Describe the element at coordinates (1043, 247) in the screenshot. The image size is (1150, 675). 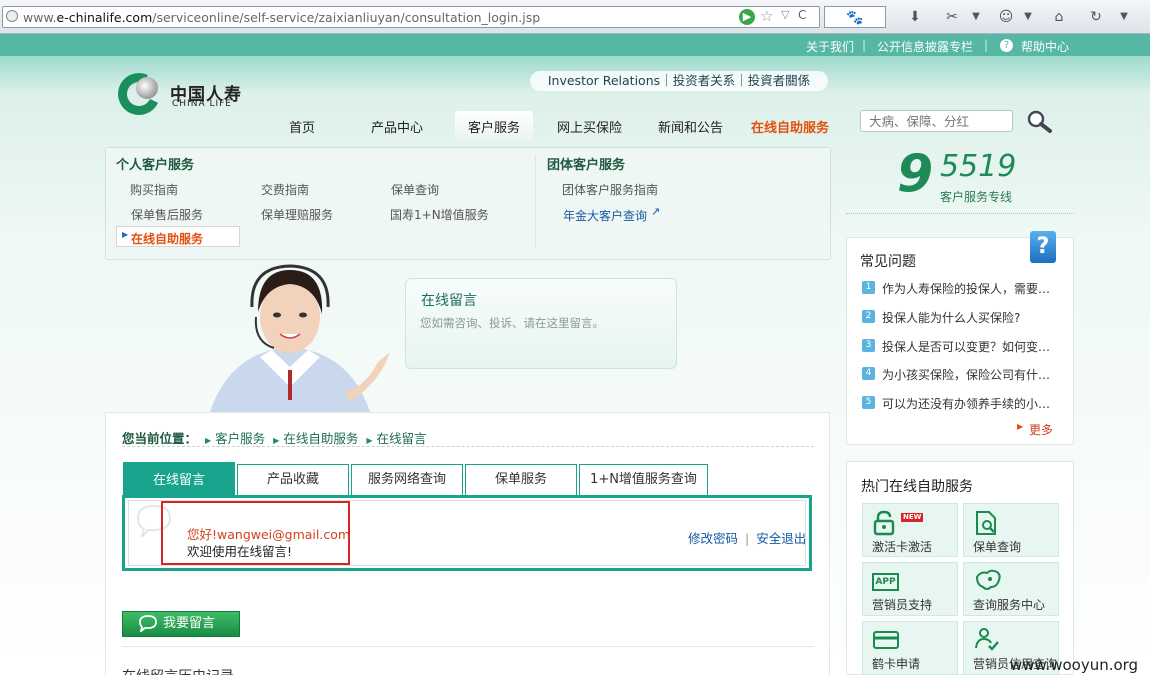
I see `question-mark-icon: ?` at that location.